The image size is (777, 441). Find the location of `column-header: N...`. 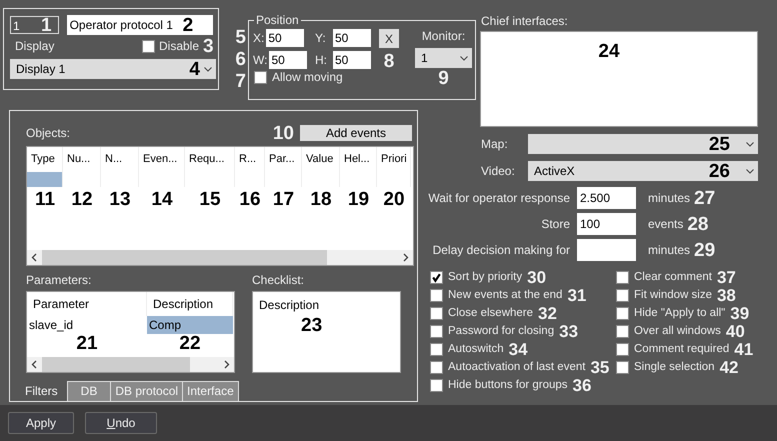

column-header: N... is located at coordinates (120, 159).